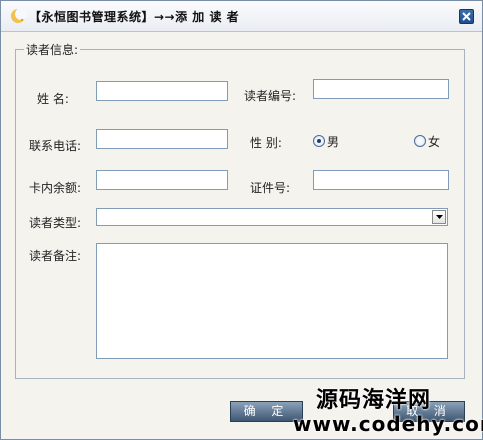 The height and width of the screenshot is (440, 483). What do you see at coordinates (434, 142) in the screenshot?
I see `gender-female-label: 女` at bounding box center [434, 142].